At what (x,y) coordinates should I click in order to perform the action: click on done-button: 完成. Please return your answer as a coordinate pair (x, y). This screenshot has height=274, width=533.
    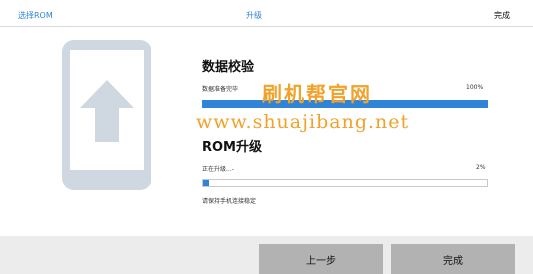
    Looking at the image, I should click on (453, 259).